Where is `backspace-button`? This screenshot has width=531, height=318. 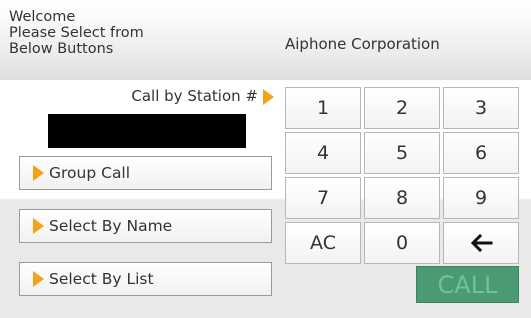
backspace-button is located at coordinates (481, 243).